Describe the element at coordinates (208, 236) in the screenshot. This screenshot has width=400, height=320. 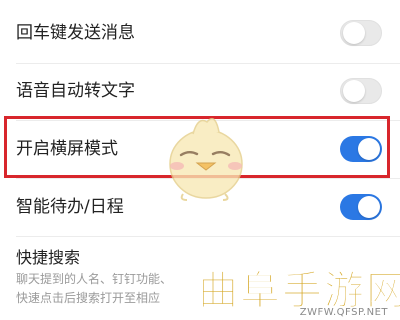
I see `divider` at that location.